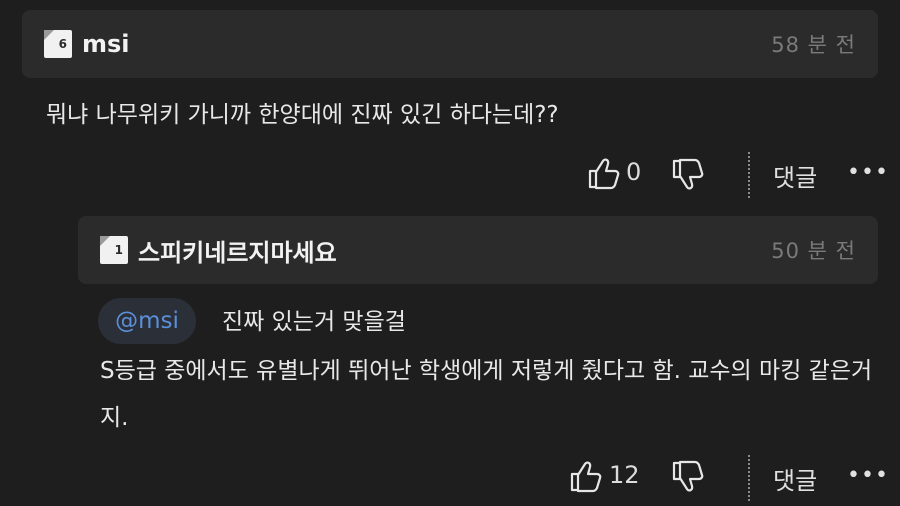 The image size is (900, 506). Describe the element at coordinates (450, 44) in the screenshot. I see `comment-header: 6 msi 58 분 전` at that location.